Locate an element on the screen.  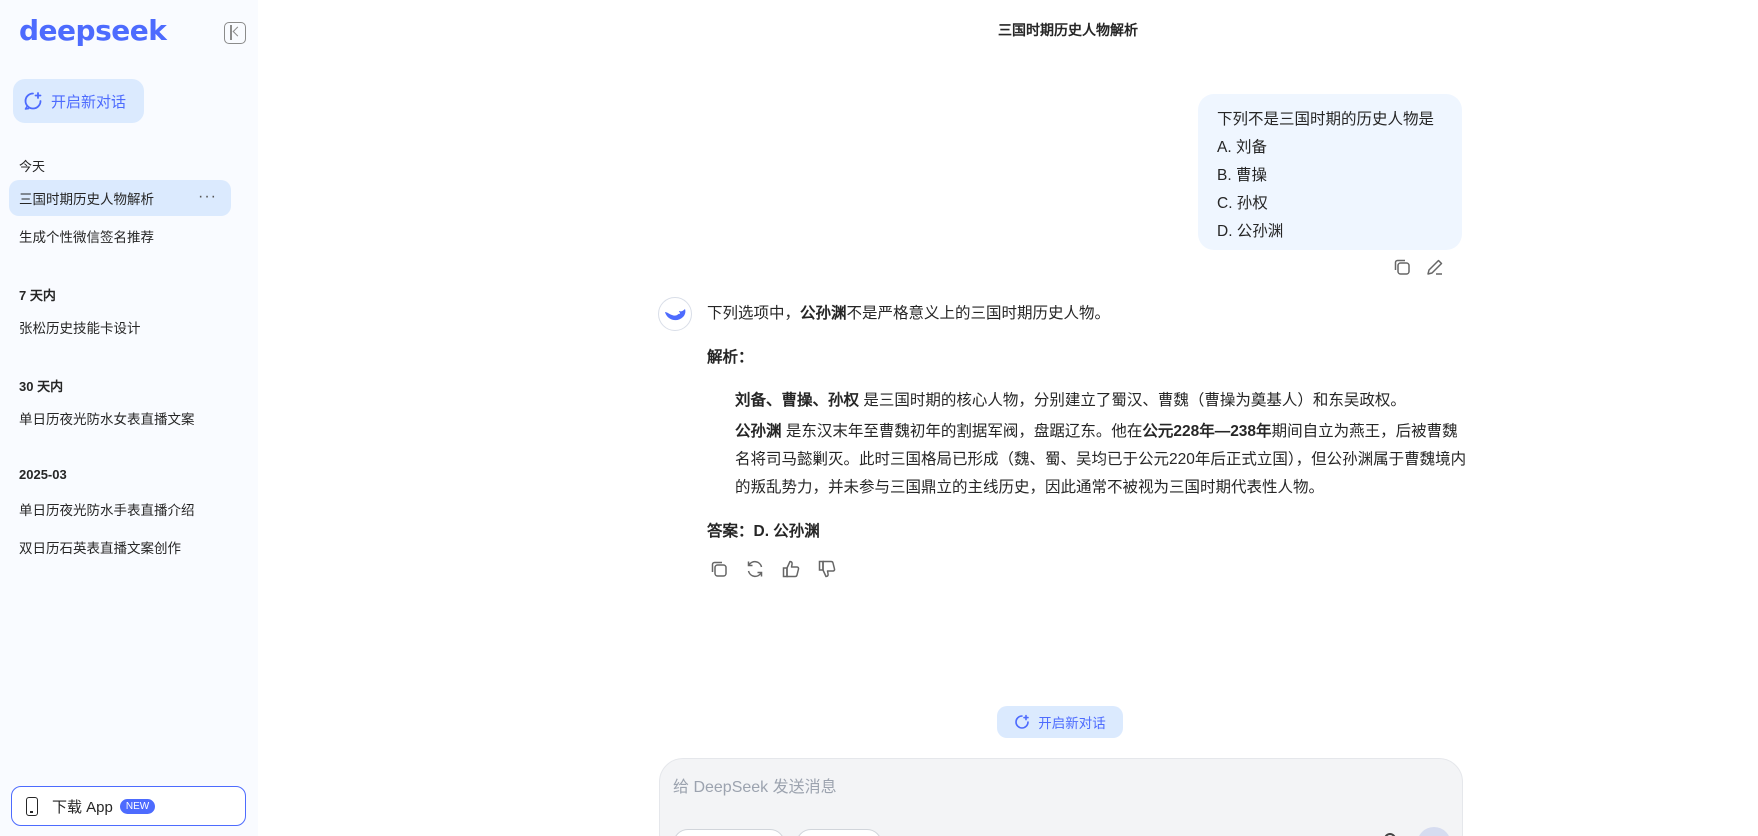
history-item-label: 双日历石英表直播文案创作 is located at coordinates (100, 548).